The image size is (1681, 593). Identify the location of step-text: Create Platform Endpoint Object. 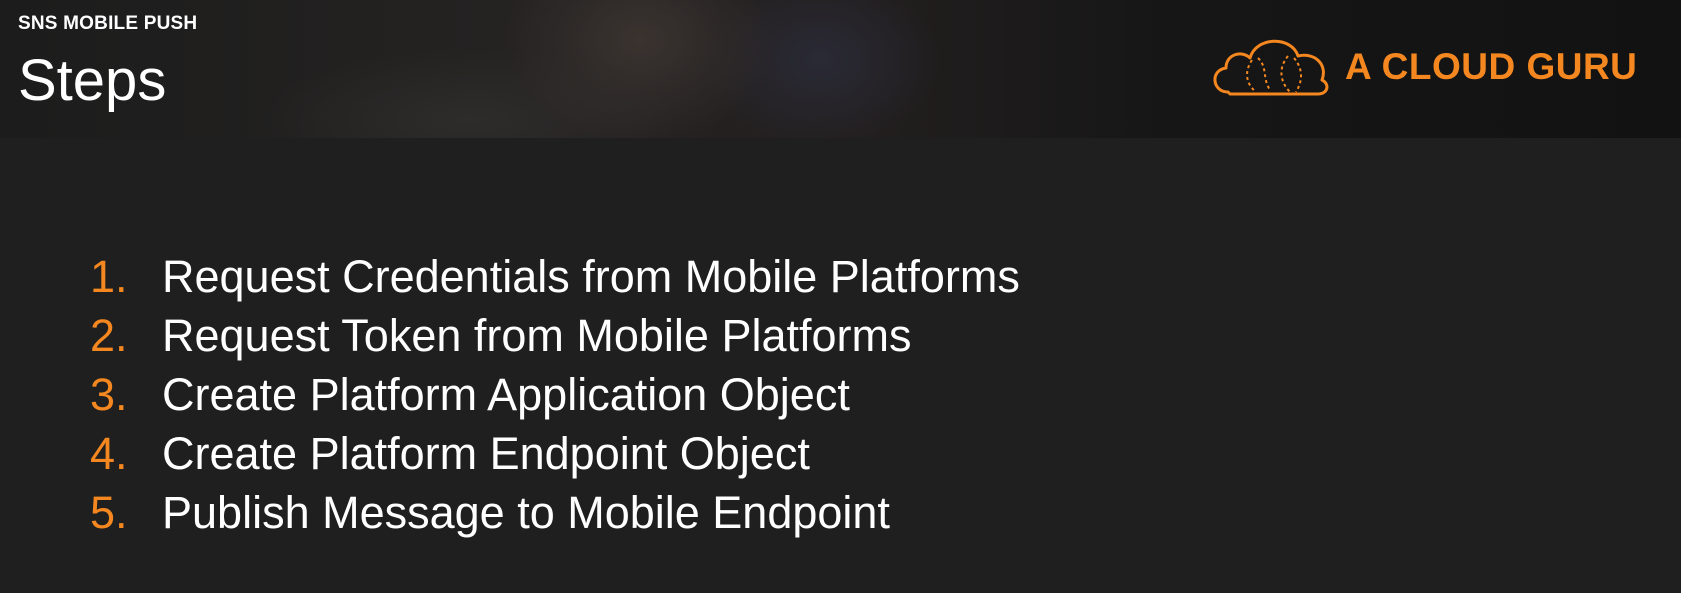
(486, 453).